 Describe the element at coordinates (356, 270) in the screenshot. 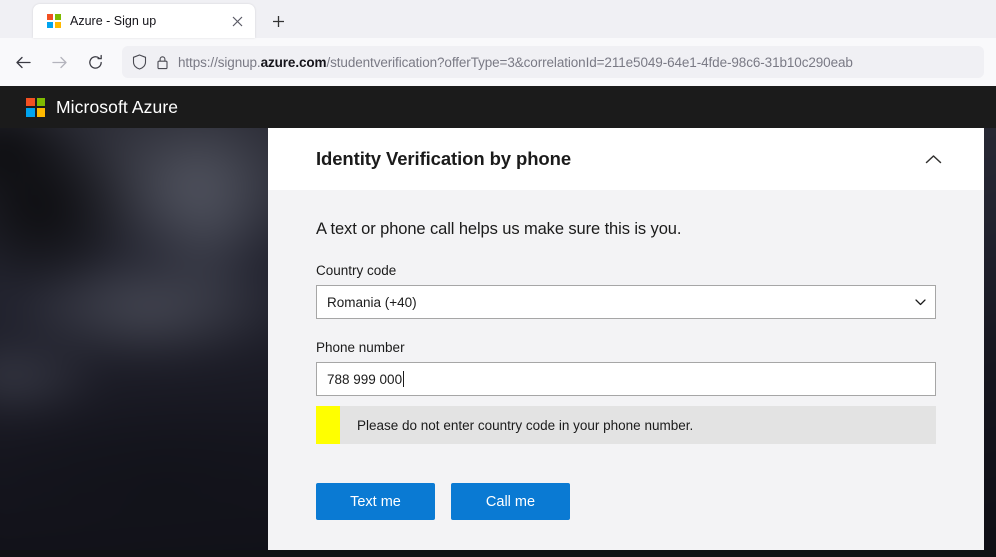

I see `country-code-label: Country code` at that location.